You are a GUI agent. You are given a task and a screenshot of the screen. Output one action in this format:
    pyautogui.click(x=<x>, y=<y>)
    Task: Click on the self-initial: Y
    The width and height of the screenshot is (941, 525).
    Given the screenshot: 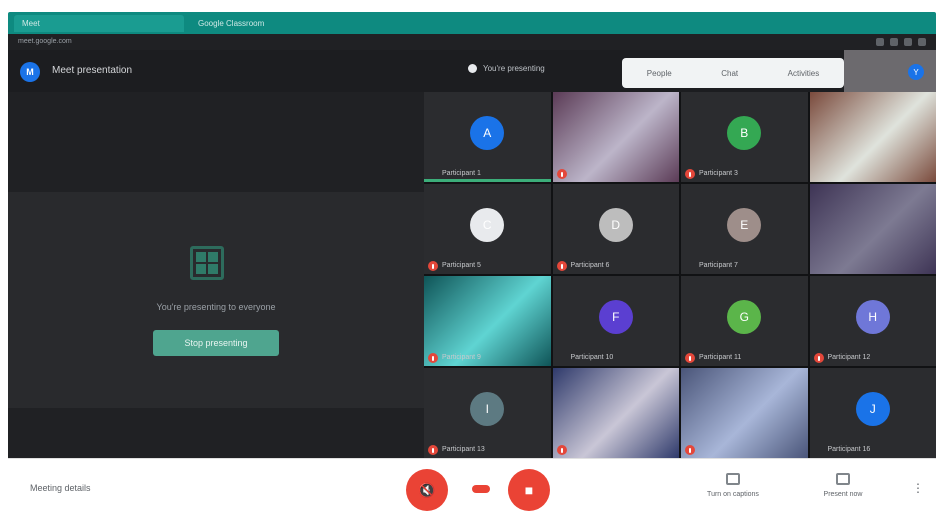 What is the action you would take?
    pyautogui.click(x=916, y=72)
    